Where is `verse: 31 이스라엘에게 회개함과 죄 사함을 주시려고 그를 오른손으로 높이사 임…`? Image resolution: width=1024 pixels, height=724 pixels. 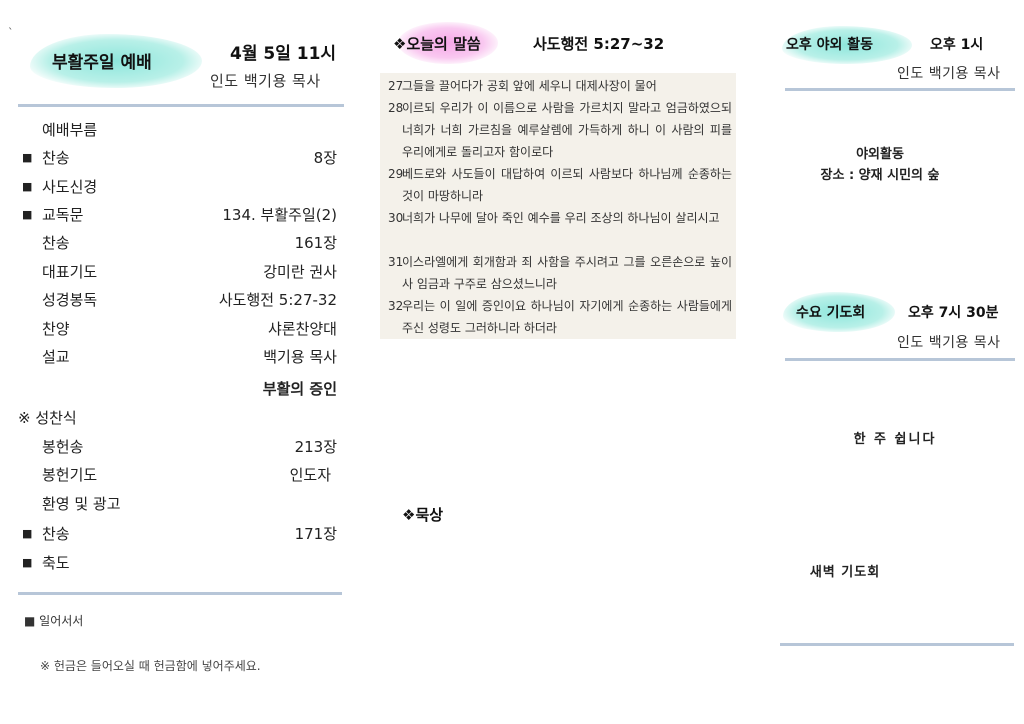
verse: 31 이스라엘에게 회개함과 죄 사함을 주시려고 그를 오른손으로 높이사 임… is located at coordinates (560, 273).